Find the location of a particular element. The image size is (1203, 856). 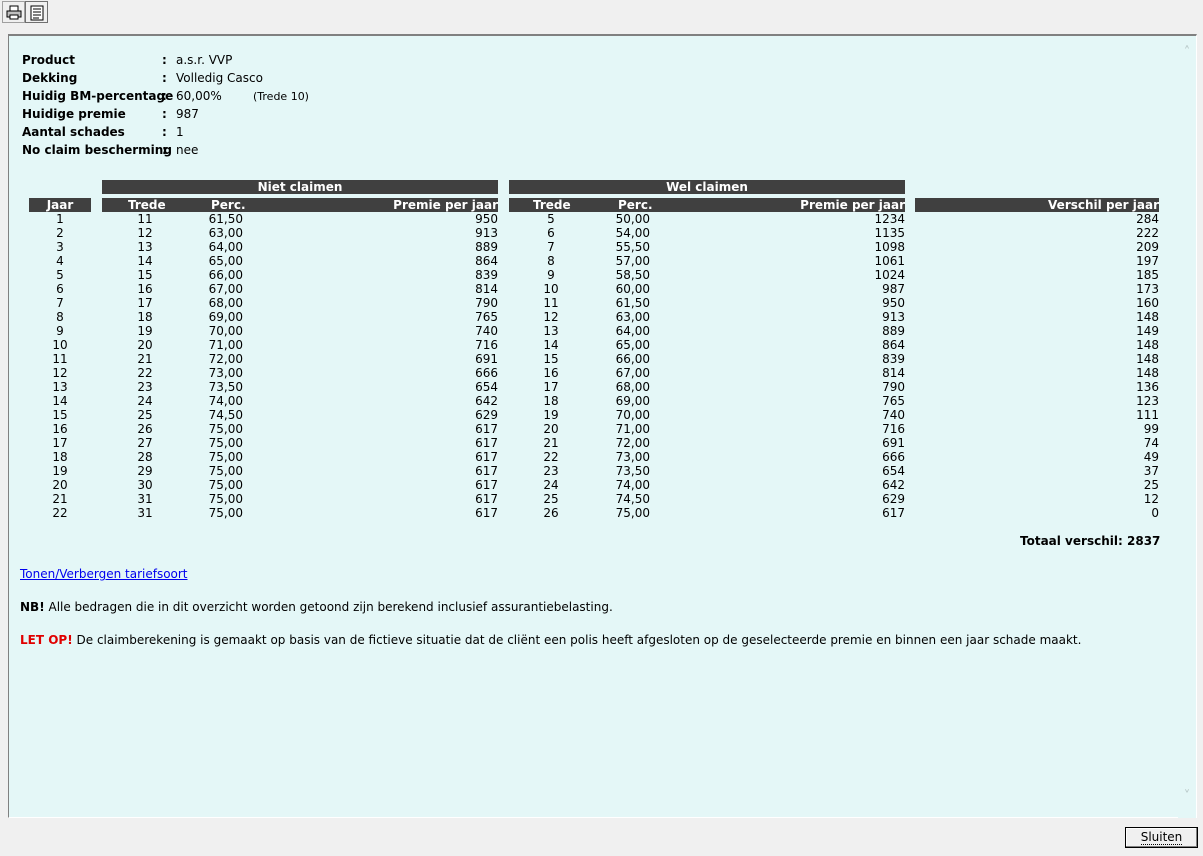

info-label: Huidige premie is located at coordinates (74, 114).